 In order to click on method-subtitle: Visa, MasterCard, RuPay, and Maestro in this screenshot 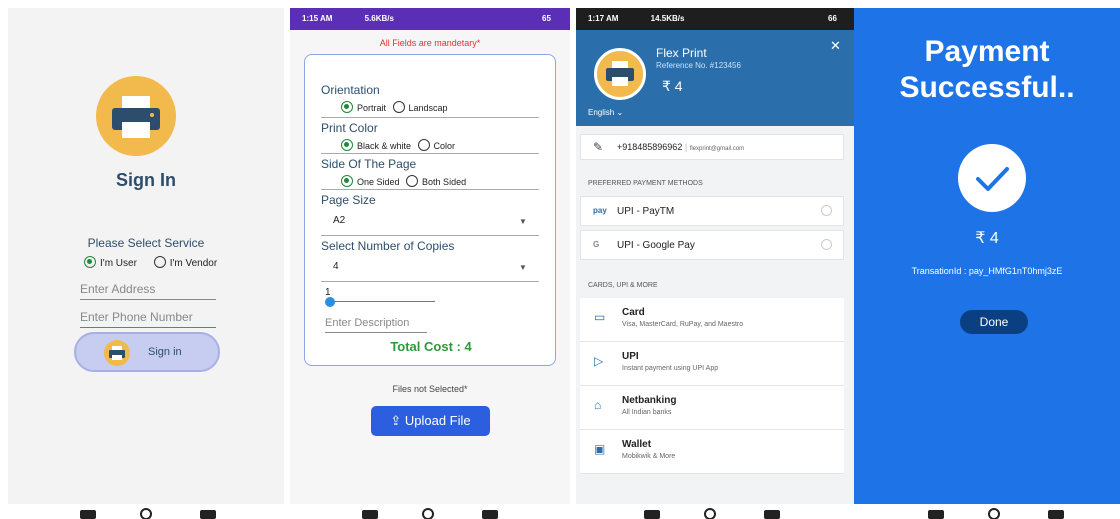, I will do `click(683, 324)`.